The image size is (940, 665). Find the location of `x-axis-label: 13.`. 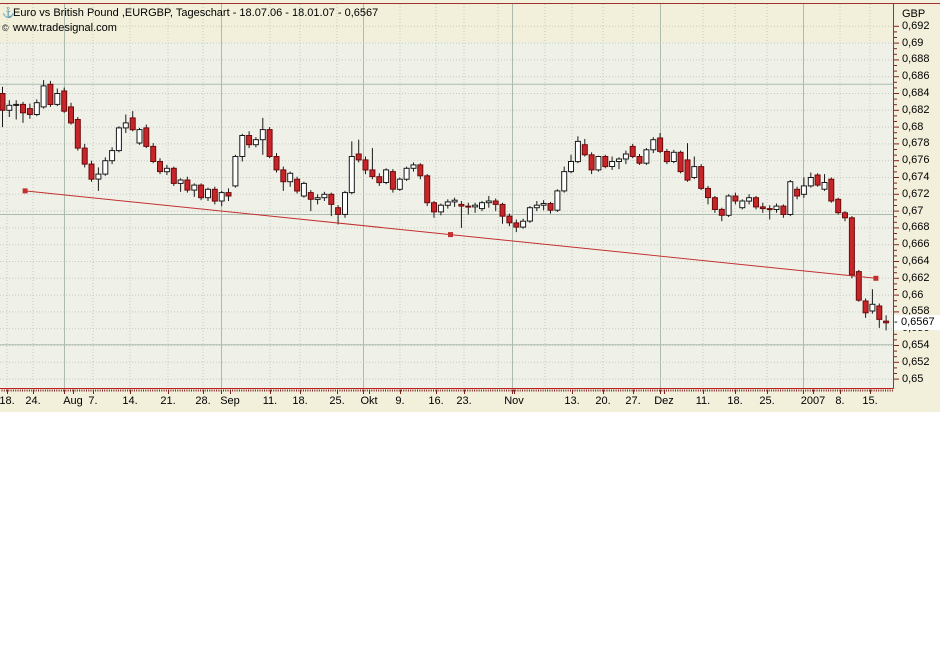

x-axis-label: 13. is located at coordinates (572, 401).